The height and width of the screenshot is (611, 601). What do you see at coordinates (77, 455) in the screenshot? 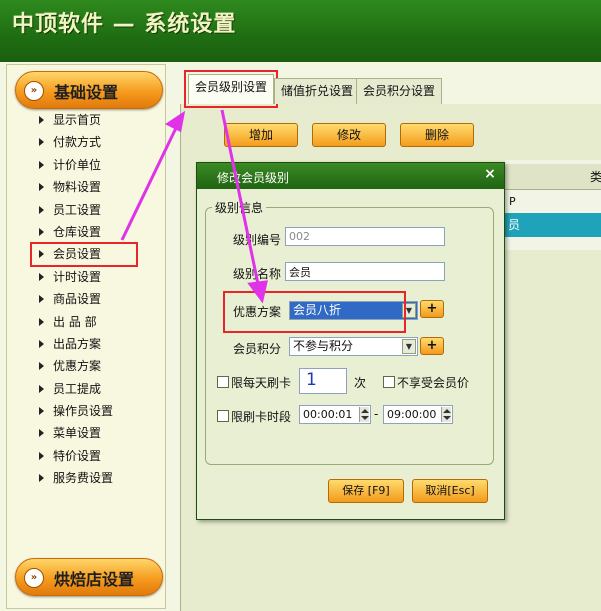
I see `sidebar-item-label: 特价设置` at bounding box center [77, 455].